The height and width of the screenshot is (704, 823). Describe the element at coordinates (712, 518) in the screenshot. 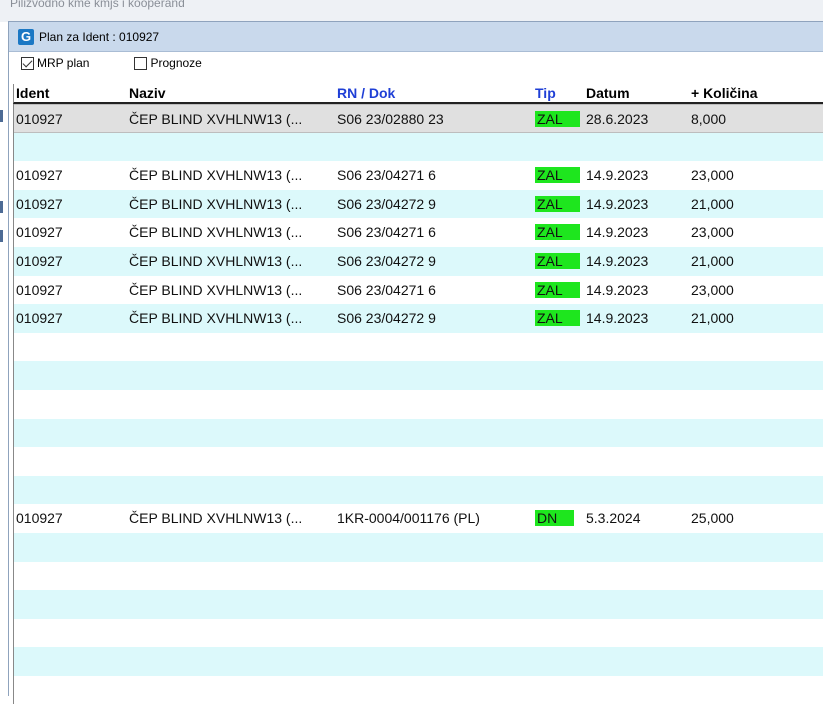

I see `cell-kolicina: 25,000` at that location.